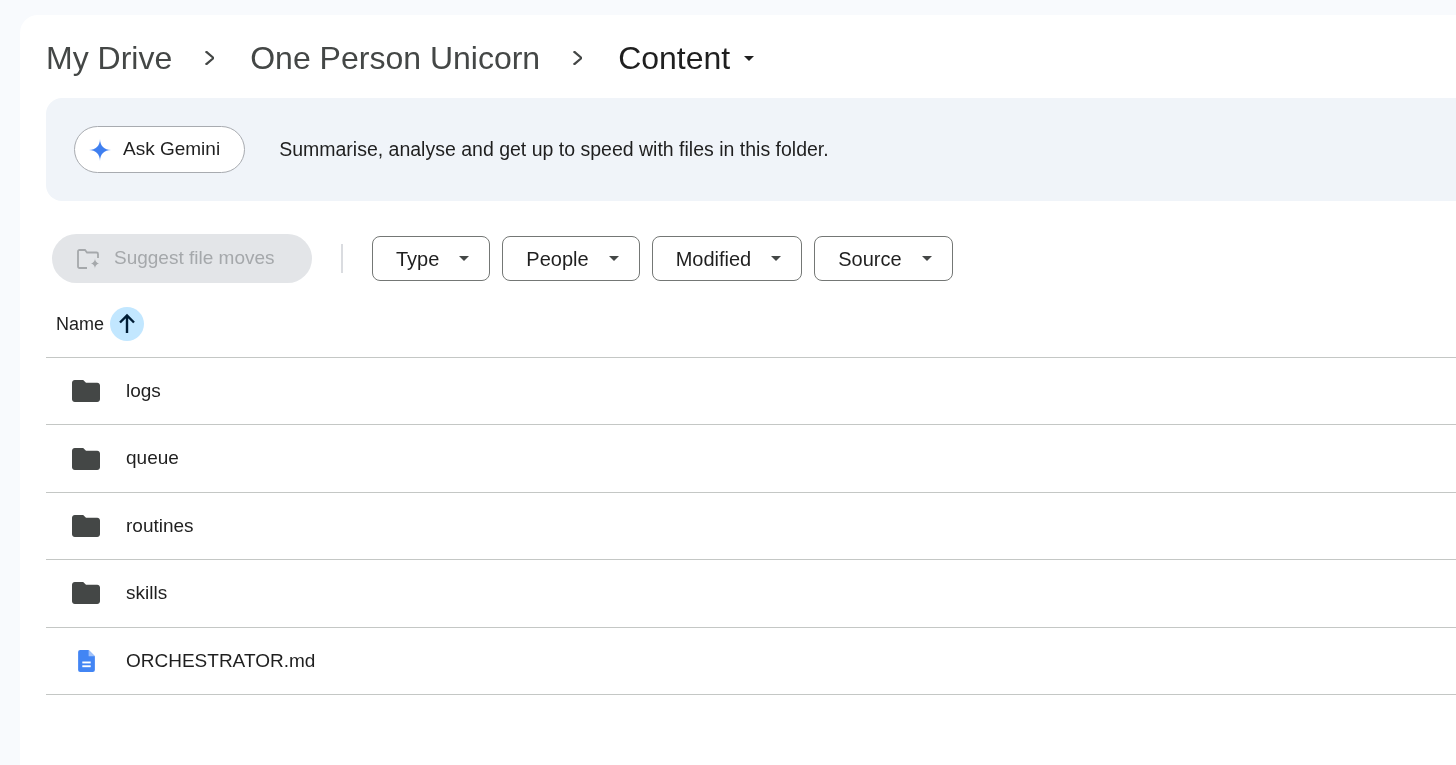  Describe the element at coordinates (431, 258) in the screenshot. I see `filter-chip: Type` at that location.